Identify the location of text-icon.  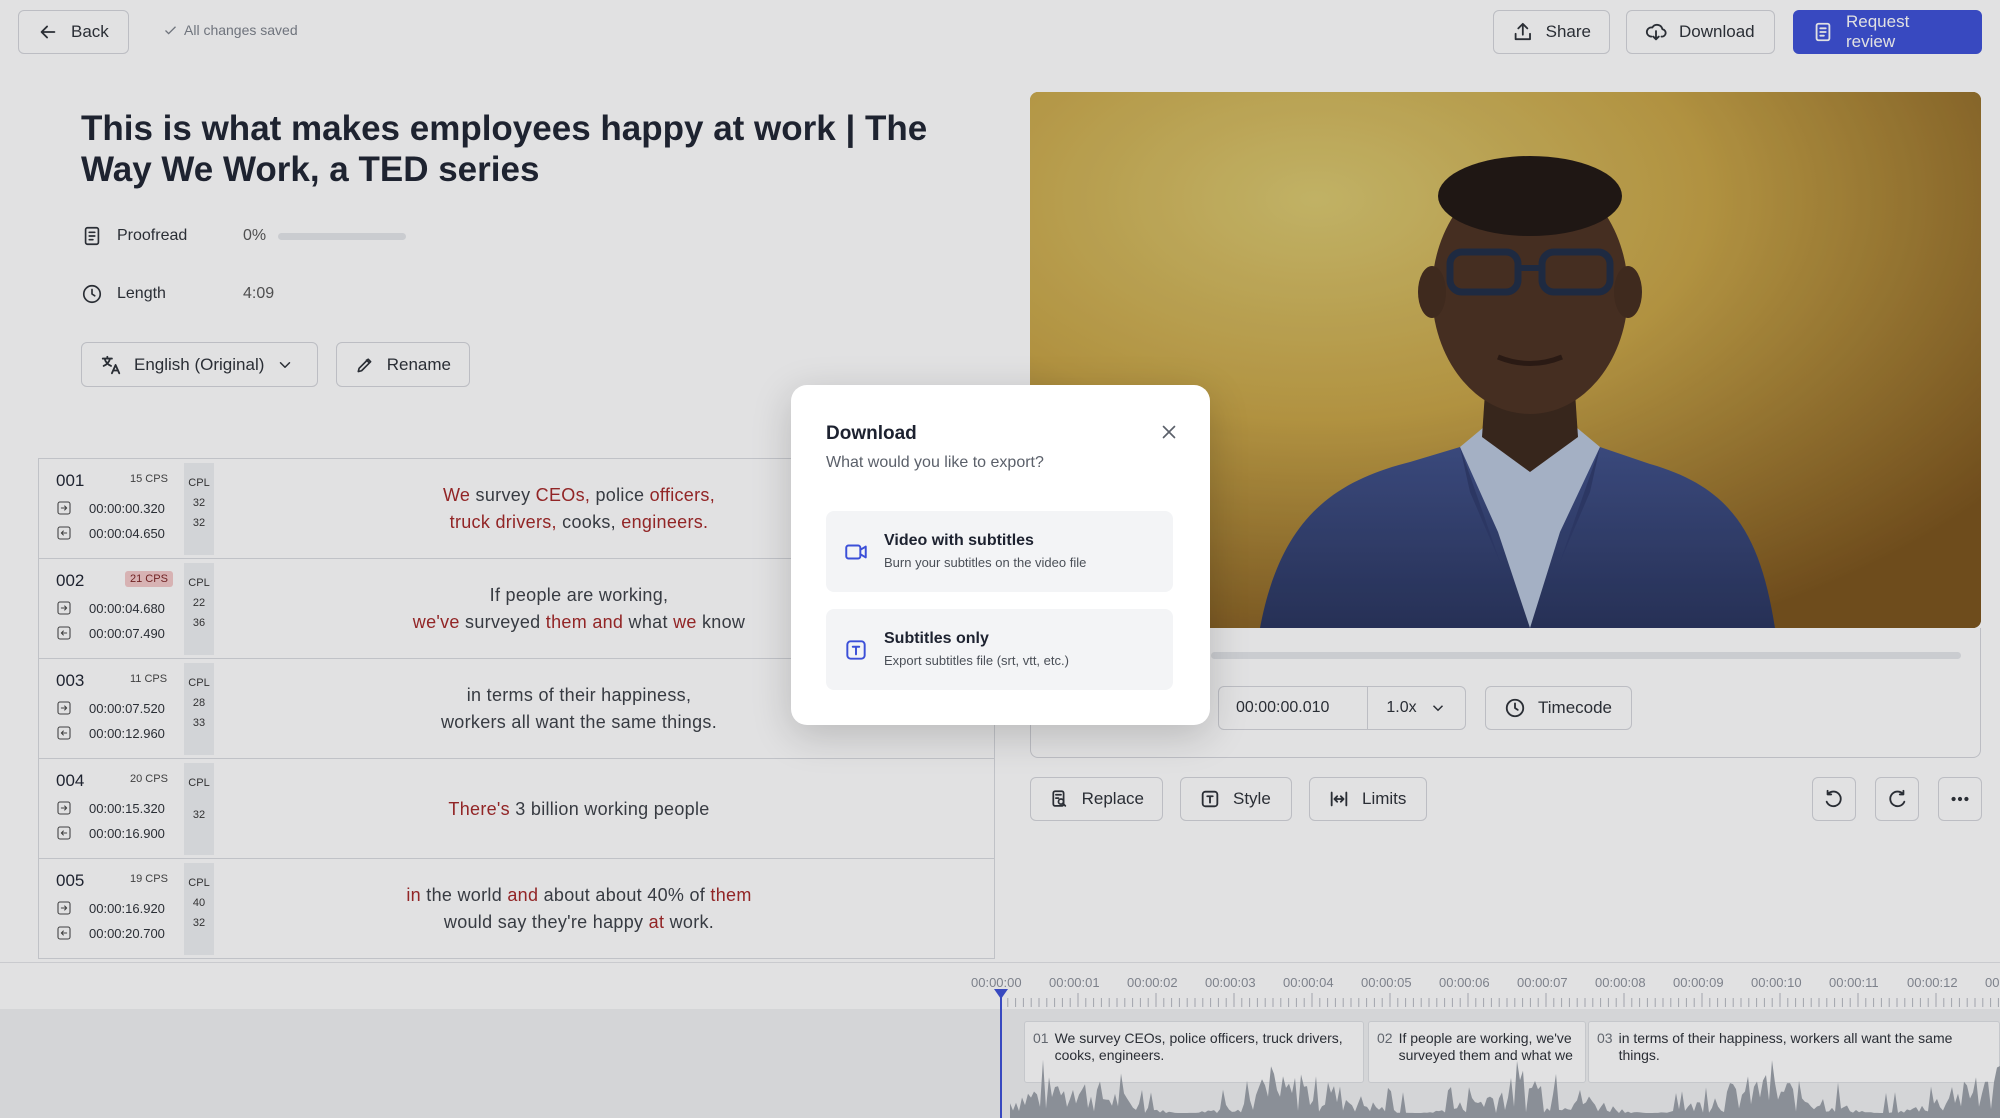
(856, 650).